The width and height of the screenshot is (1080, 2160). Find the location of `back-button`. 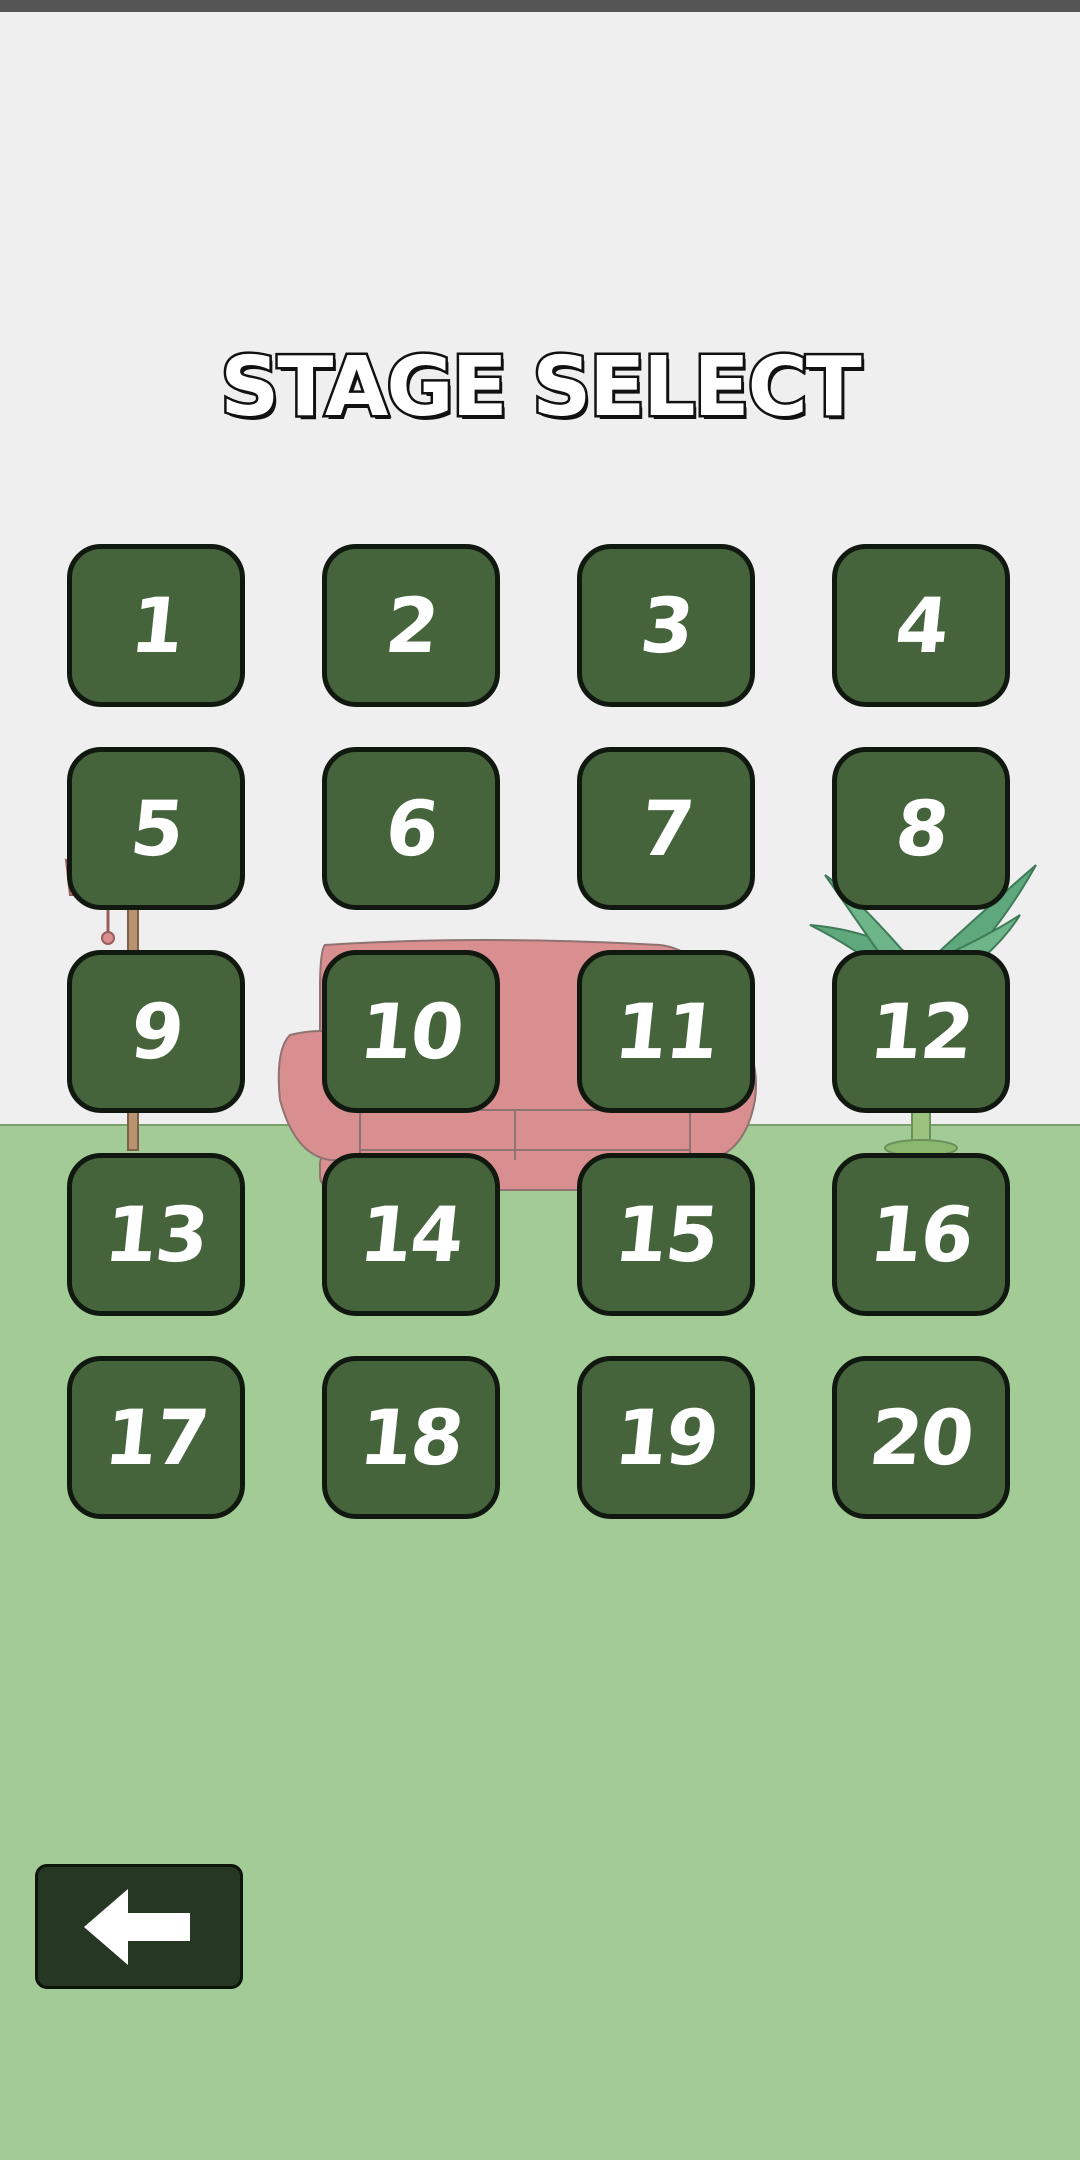

back-button is located at coordinates (139, 1926).